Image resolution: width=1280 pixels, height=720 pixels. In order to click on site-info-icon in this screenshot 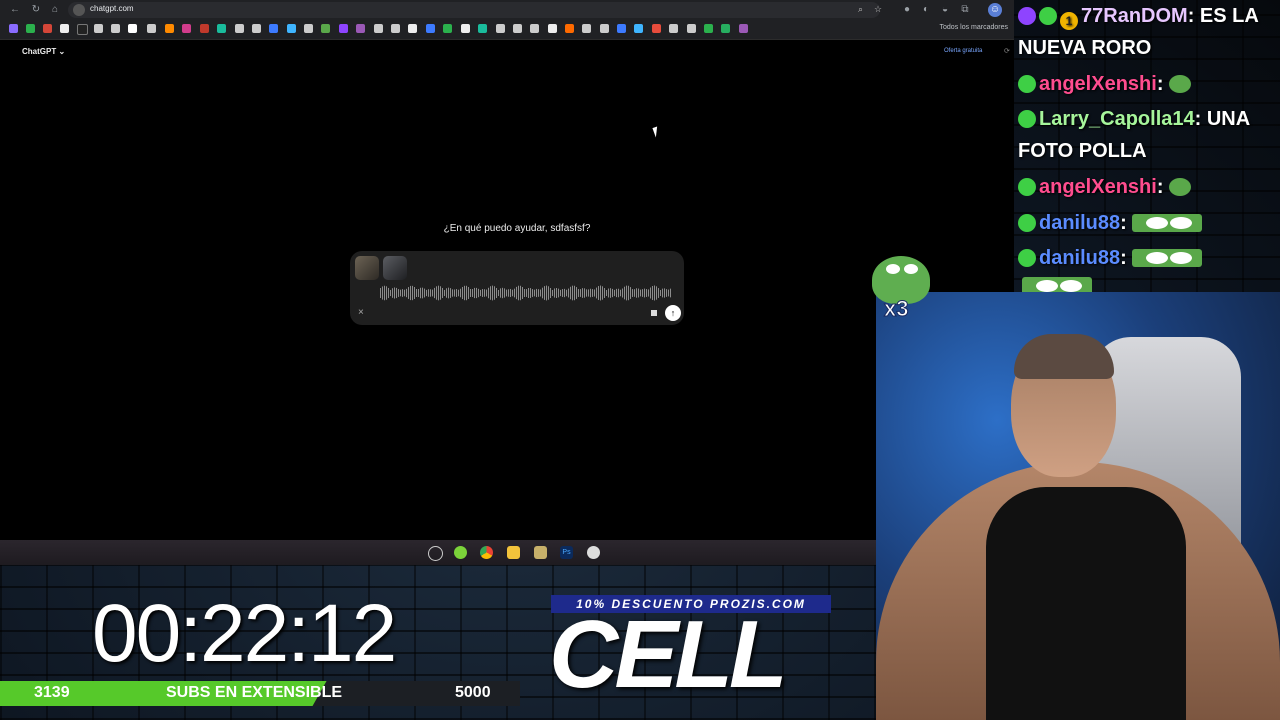, I will do `click(79, 10)`.